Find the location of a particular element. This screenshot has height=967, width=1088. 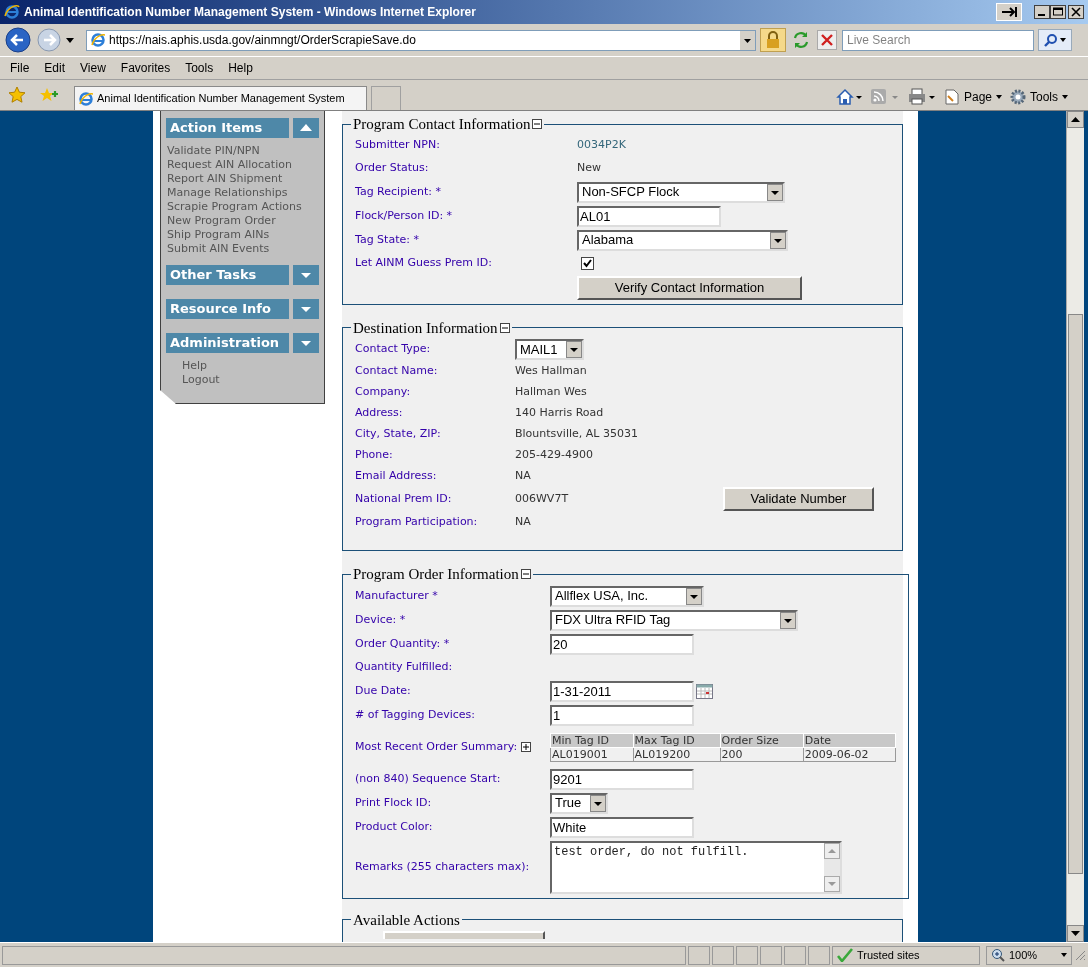

browser-logo-icon is located at coordinates (12, 12).